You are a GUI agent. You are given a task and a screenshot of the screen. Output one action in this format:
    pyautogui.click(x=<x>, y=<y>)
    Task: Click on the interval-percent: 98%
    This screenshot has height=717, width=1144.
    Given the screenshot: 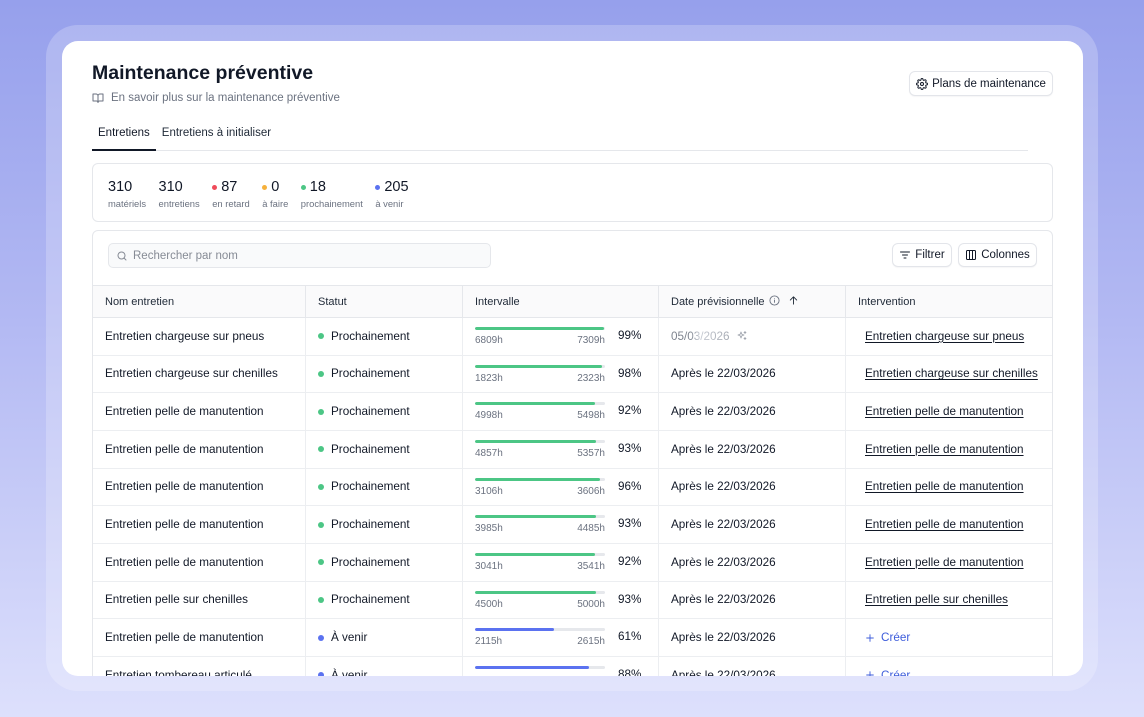 What is the action you would take?
    pyautogui.click(x=630, y=373)
    